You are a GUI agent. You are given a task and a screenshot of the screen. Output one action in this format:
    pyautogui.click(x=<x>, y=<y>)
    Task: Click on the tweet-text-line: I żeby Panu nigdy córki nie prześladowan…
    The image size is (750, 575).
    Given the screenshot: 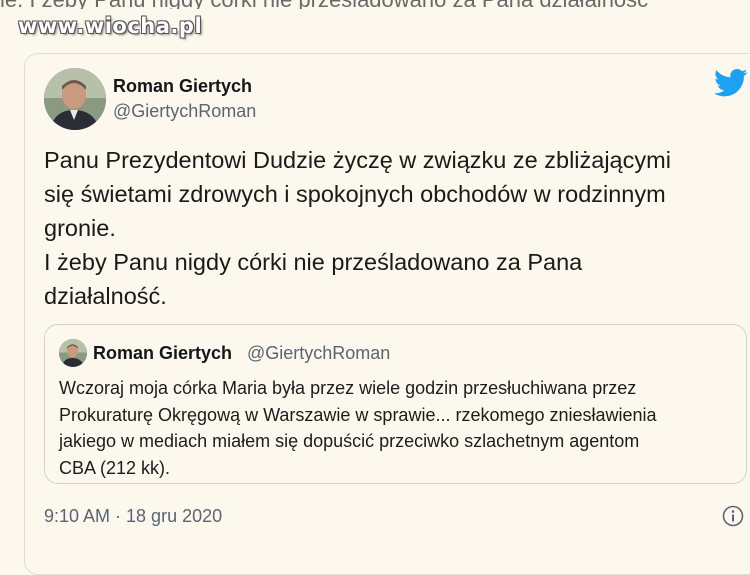 What is the action you would take?
    pyautogui.click(x=313, y=262)
    